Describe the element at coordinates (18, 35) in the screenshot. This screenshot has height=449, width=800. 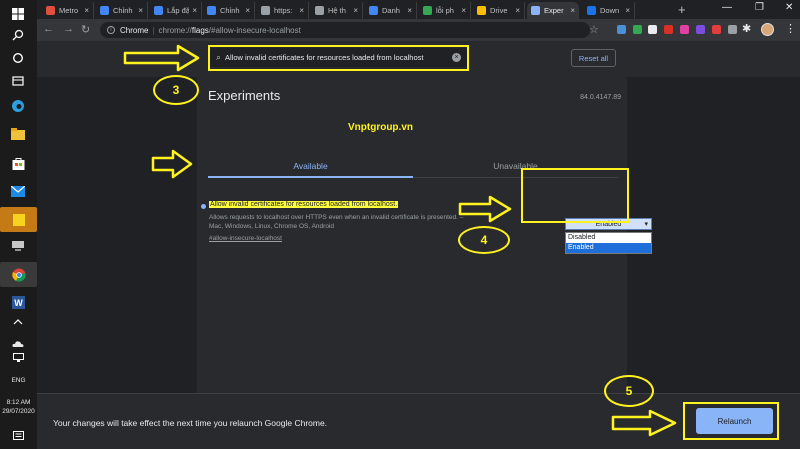
I see `search-icon` at that location.